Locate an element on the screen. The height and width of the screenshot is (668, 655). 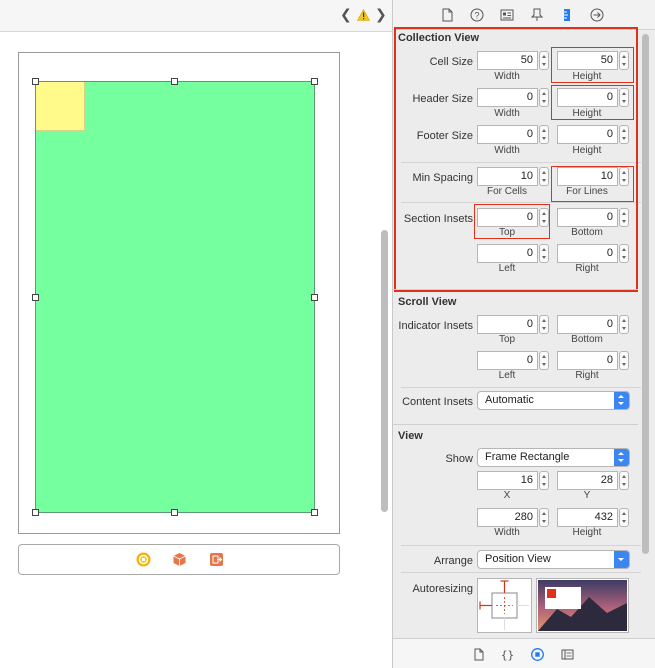
frame-height-stepper is located at coordinates (624, 517).